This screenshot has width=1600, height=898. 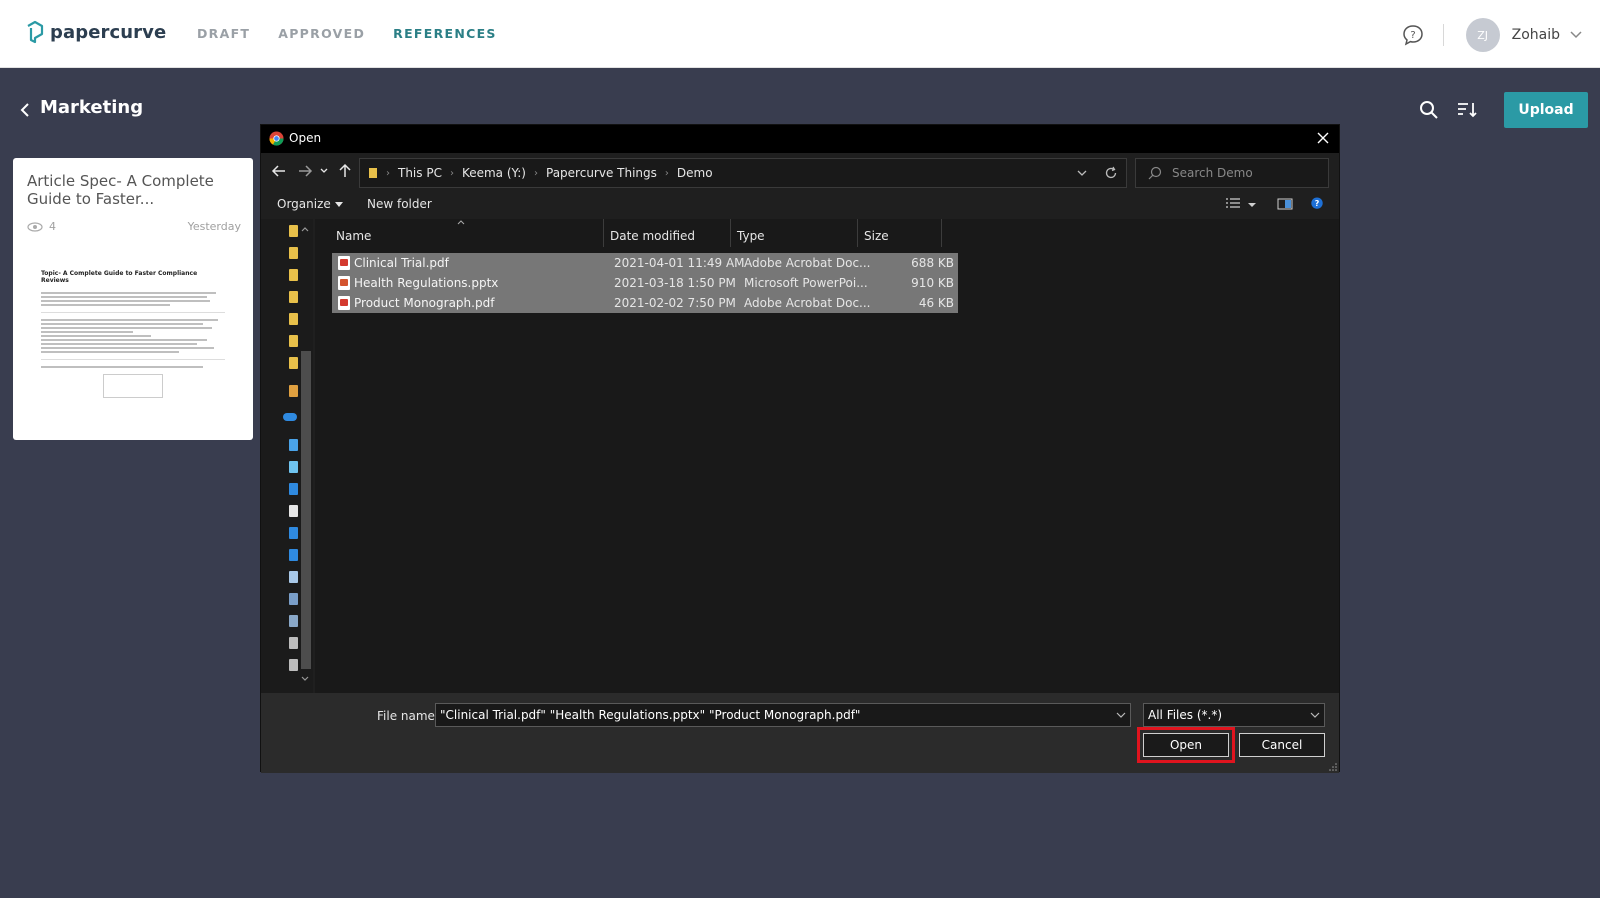 I want to click on dialog-title: Open, so click(x=305, y=138).